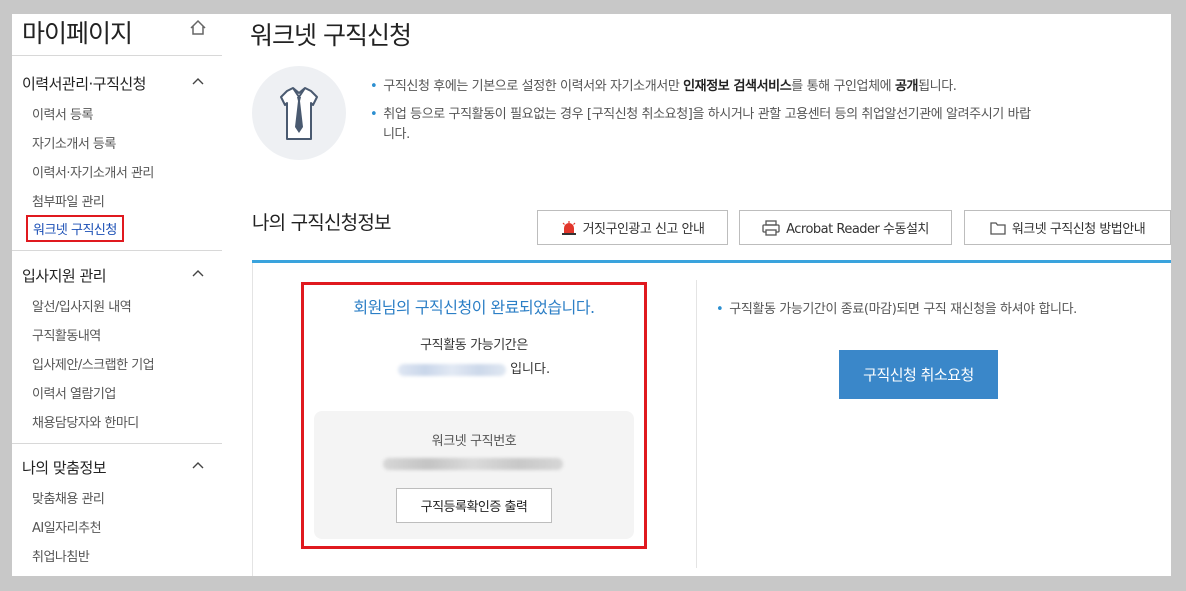 The image size is (1186, 591). Describe the element at coordinates (68, 497) in the screenshot. I see `sidebar-item-custom-jobs: 맞춤채용 관리` at that location.